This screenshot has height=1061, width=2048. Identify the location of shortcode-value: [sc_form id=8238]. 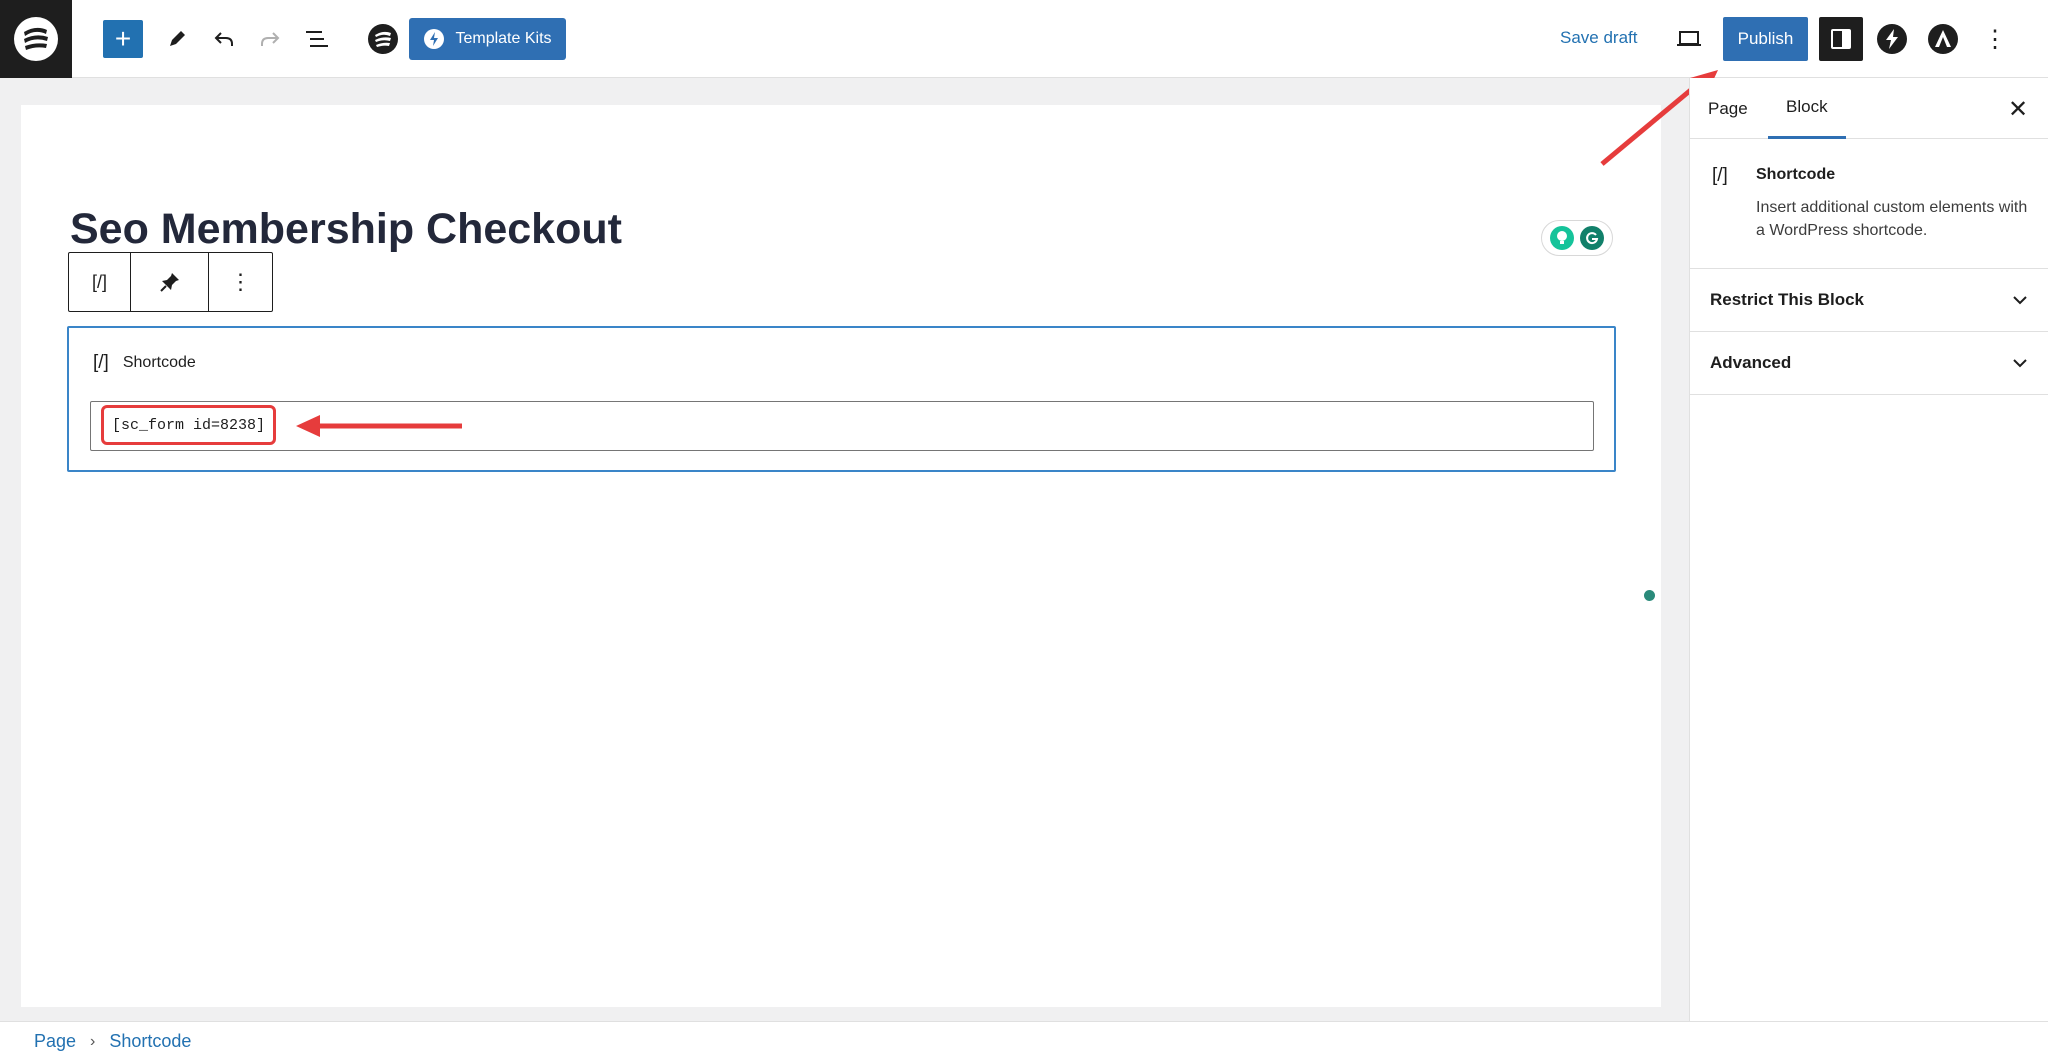
(189, 425).